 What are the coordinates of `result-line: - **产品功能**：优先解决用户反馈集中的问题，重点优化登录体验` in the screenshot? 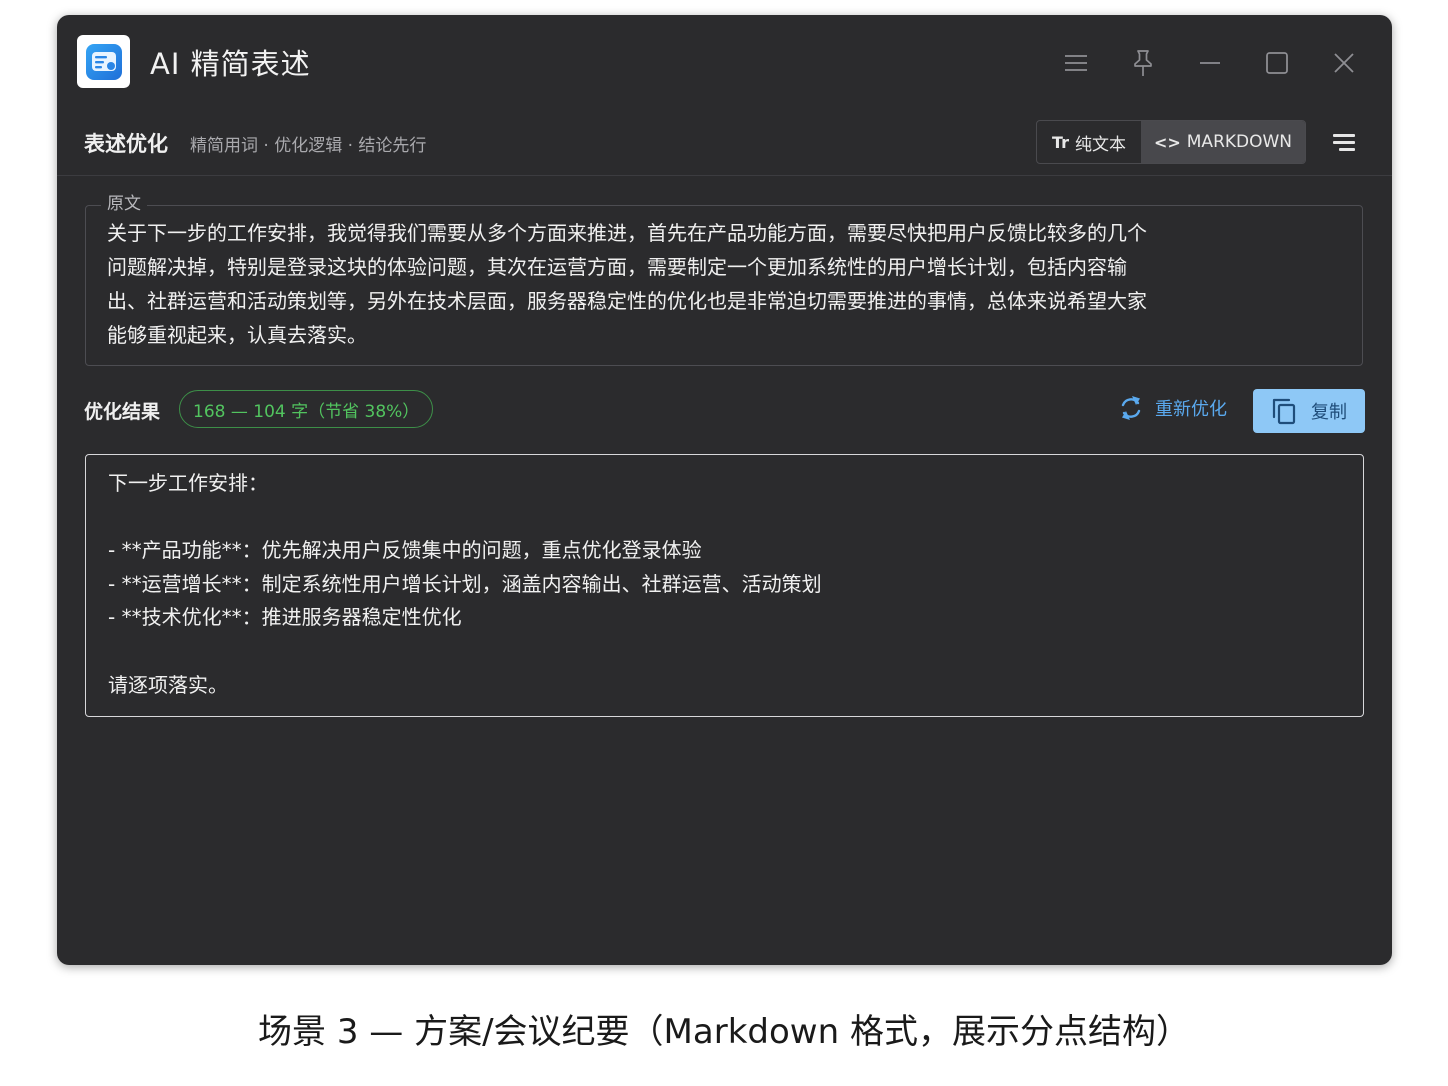 It's located at (405, 550).